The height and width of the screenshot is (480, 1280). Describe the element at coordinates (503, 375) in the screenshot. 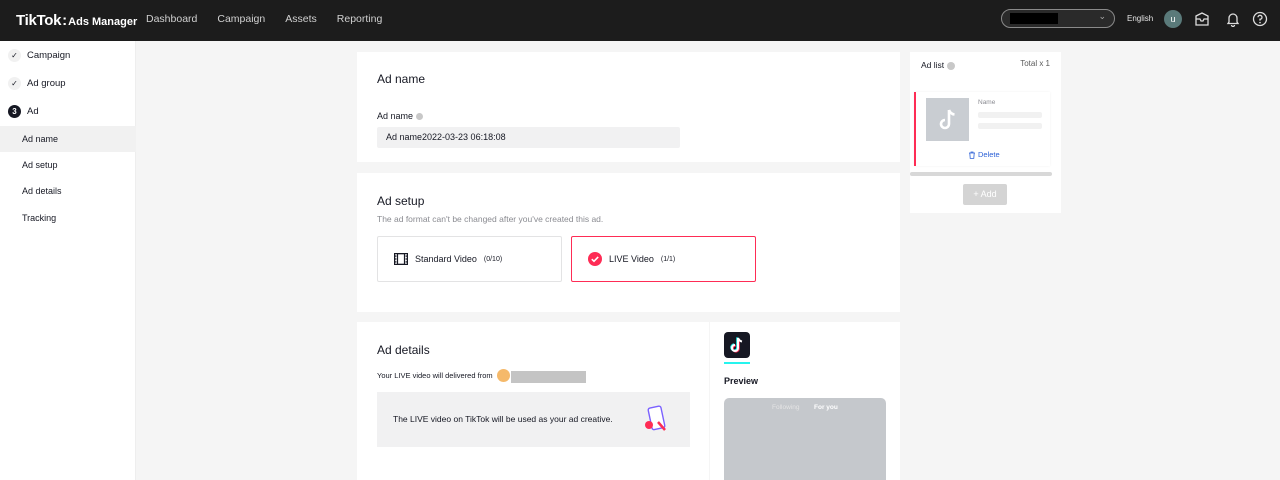

I see `account-avatar` at that location.